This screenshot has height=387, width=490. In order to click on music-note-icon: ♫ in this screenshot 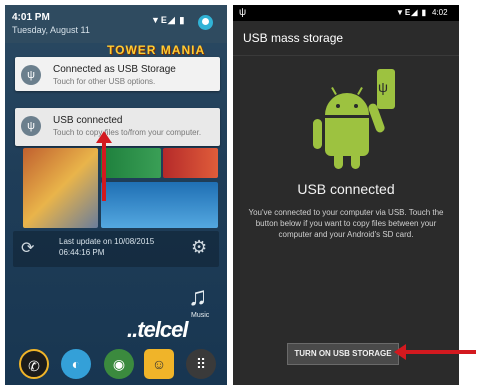, I will do `click(198, 296)`.